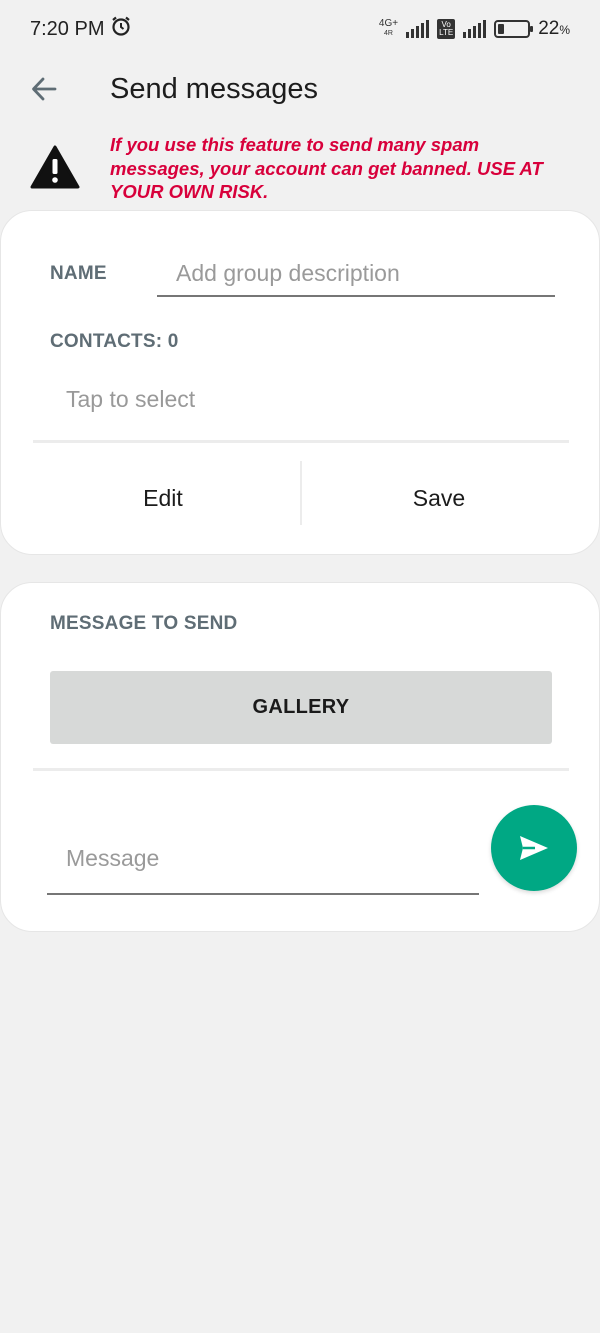 This screenshot has width=600, height=1333. What do you see at coordinates (163, 498) in the screenshot?
I see `edit-button: Edit` at bounding box center [163, 498].